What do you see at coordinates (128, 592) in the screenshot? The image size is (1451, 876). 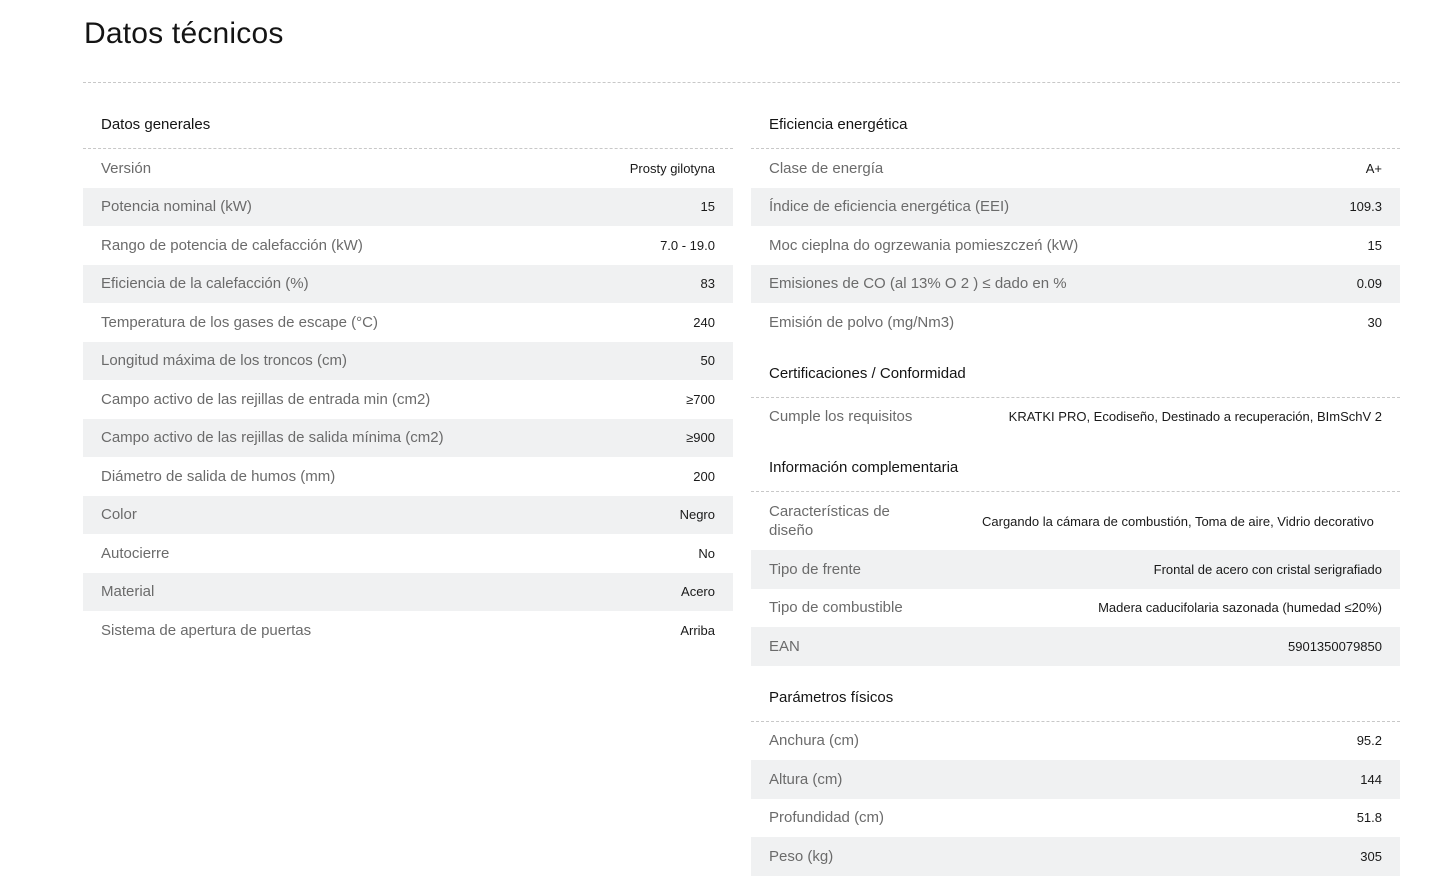 I see `spec-label: Material` at bounding box center [128, 592].